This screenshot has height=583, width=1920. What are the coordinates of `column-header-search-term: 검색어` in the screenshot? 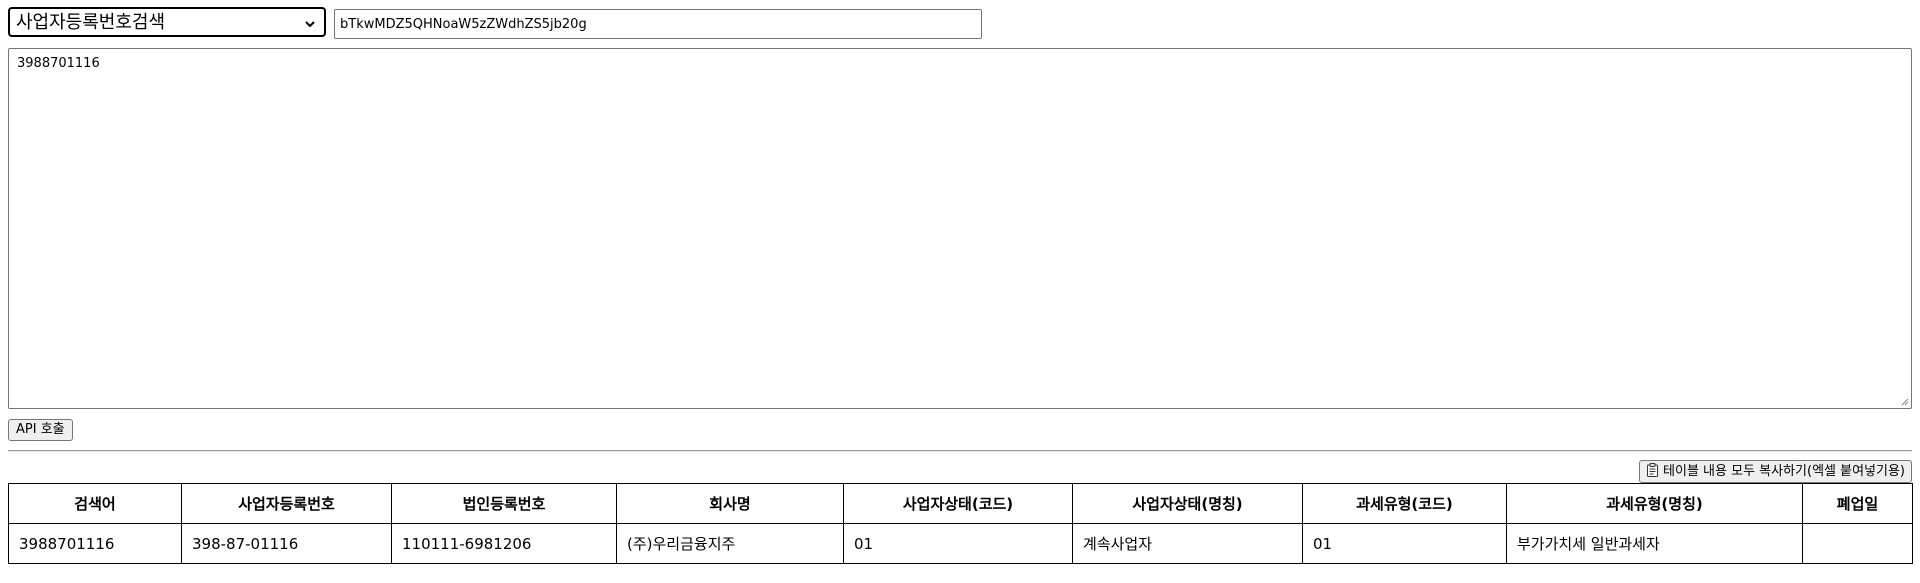 It's located at (95, 503).